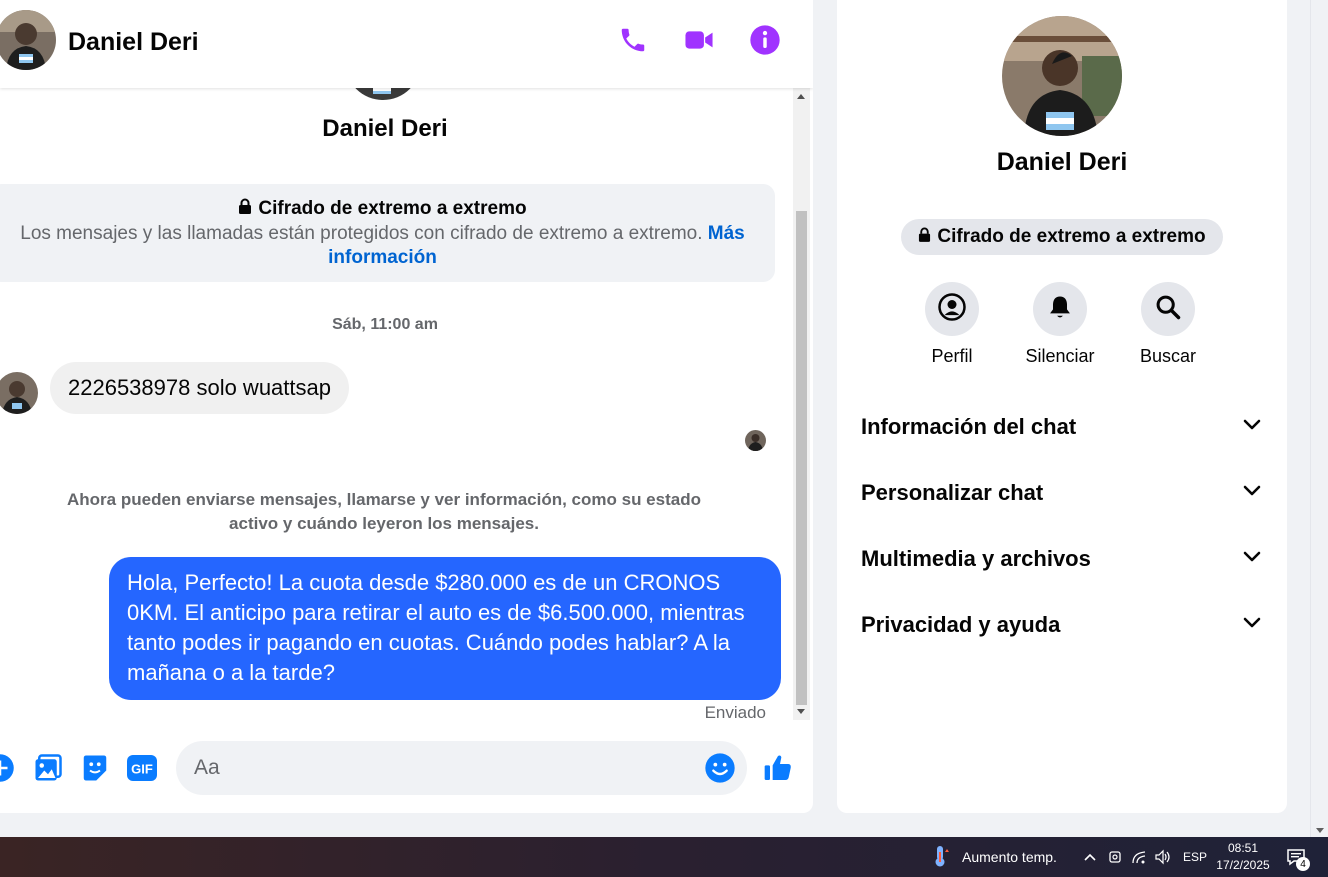 Image resolution: width=1328 pixels, height=877 pixels. What do you see at coordinates (976, 558) in the screenshot?
I see `section-label: Multimedia y archivos` at bounding box center [976, 558].